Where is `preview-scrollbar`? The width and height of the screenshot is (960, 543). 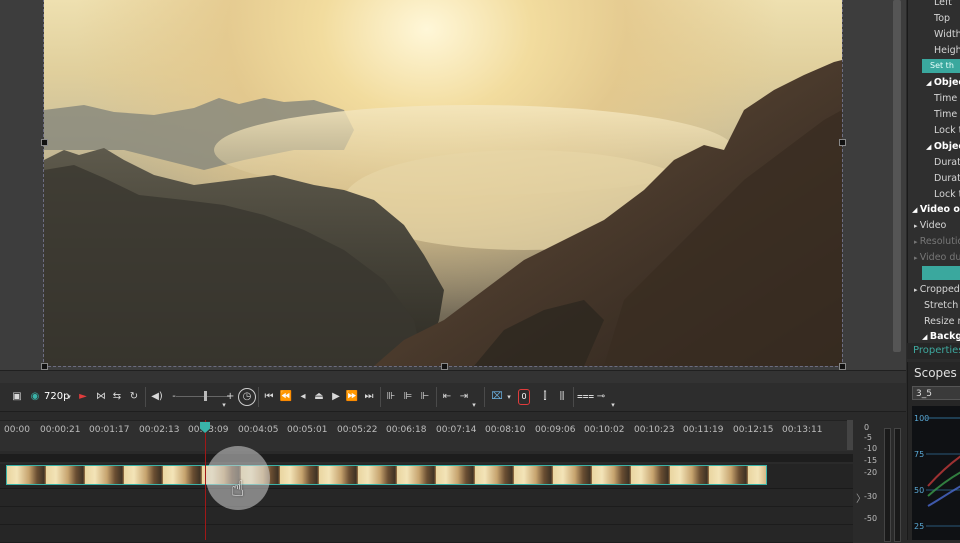 preview-scrollbar is located at coordinates (897, 176).